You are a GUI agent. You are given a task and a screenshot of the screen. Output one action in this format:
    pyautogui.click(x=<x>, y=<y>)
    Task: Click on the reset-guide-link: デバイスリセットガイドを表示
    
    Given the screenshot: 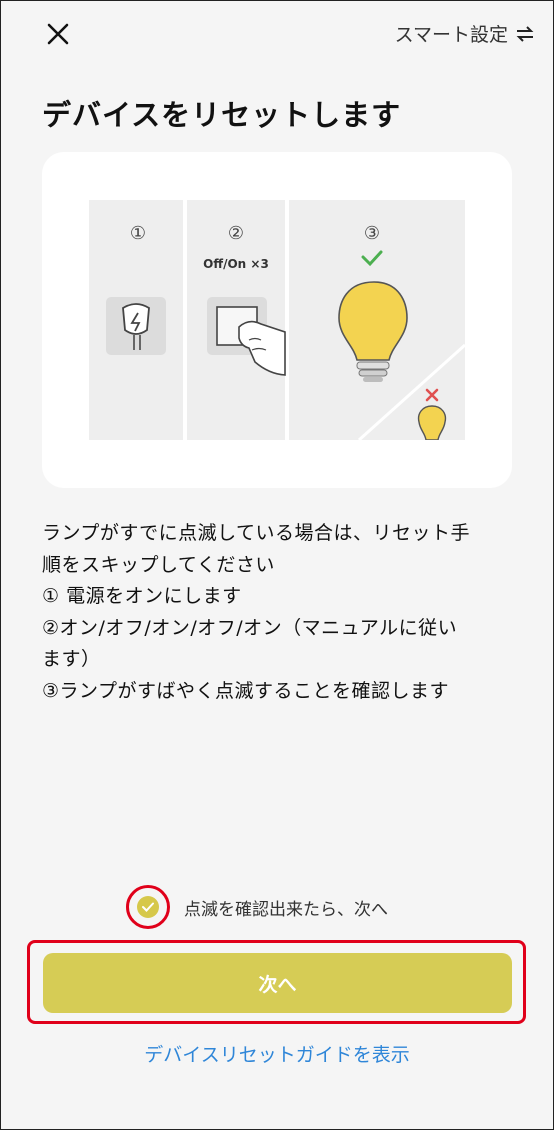 What is the action you would take?
    pyautogui.click(x=277, y=1053)
    